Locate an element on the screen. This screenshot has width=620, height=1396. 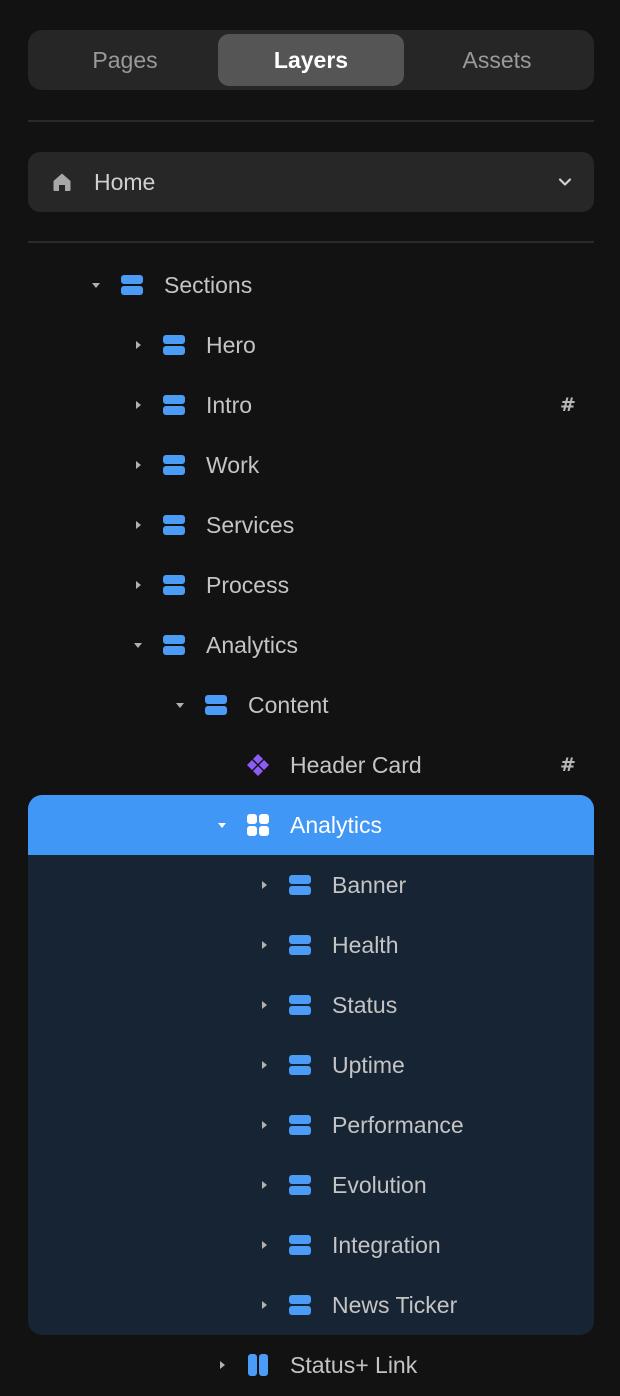
layer-label: Content is located at coordinates (288, 705).